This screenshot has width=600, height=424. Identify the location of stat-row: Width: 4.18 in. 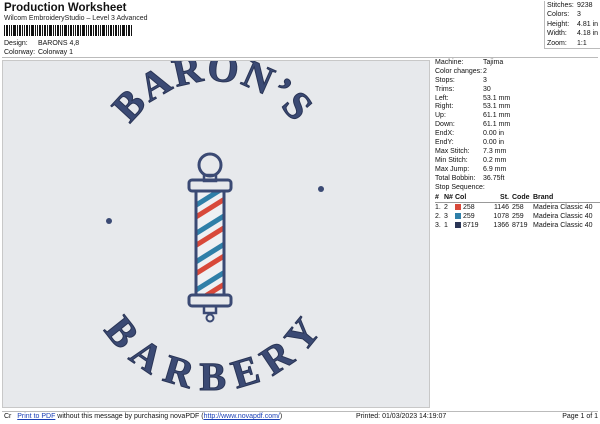
(573, 34).